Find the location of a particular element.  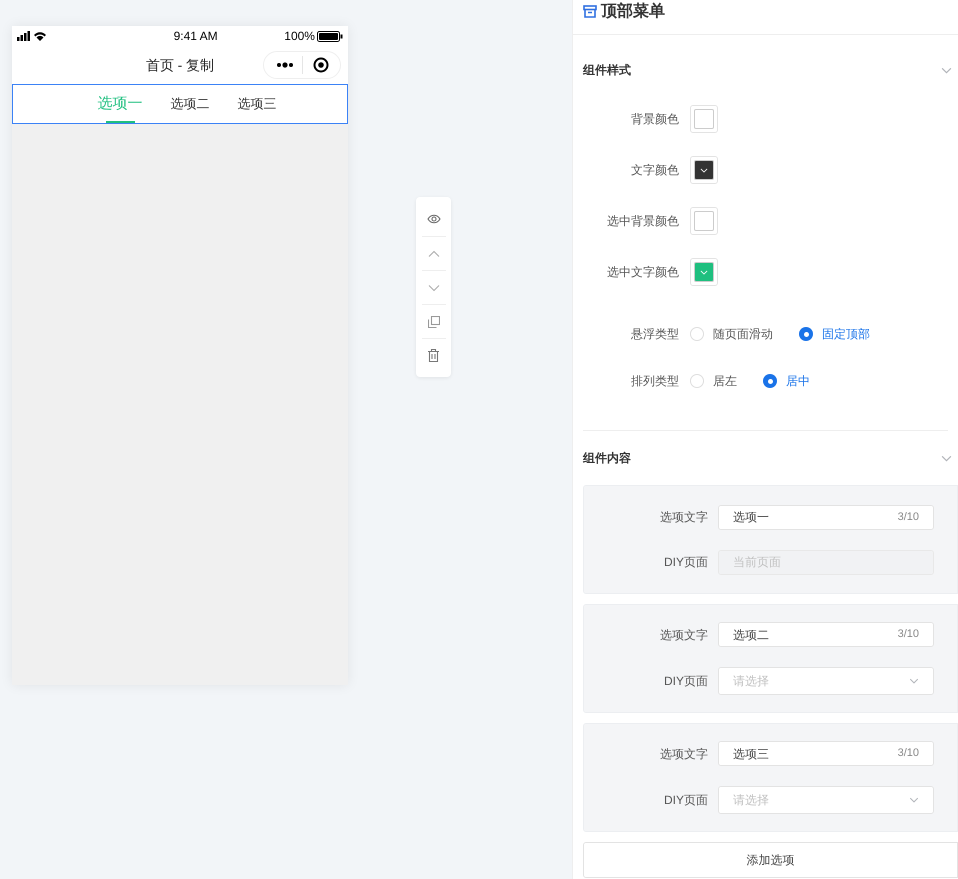

text-field: 选项一 3/10 is located at coordinates (826, 517).